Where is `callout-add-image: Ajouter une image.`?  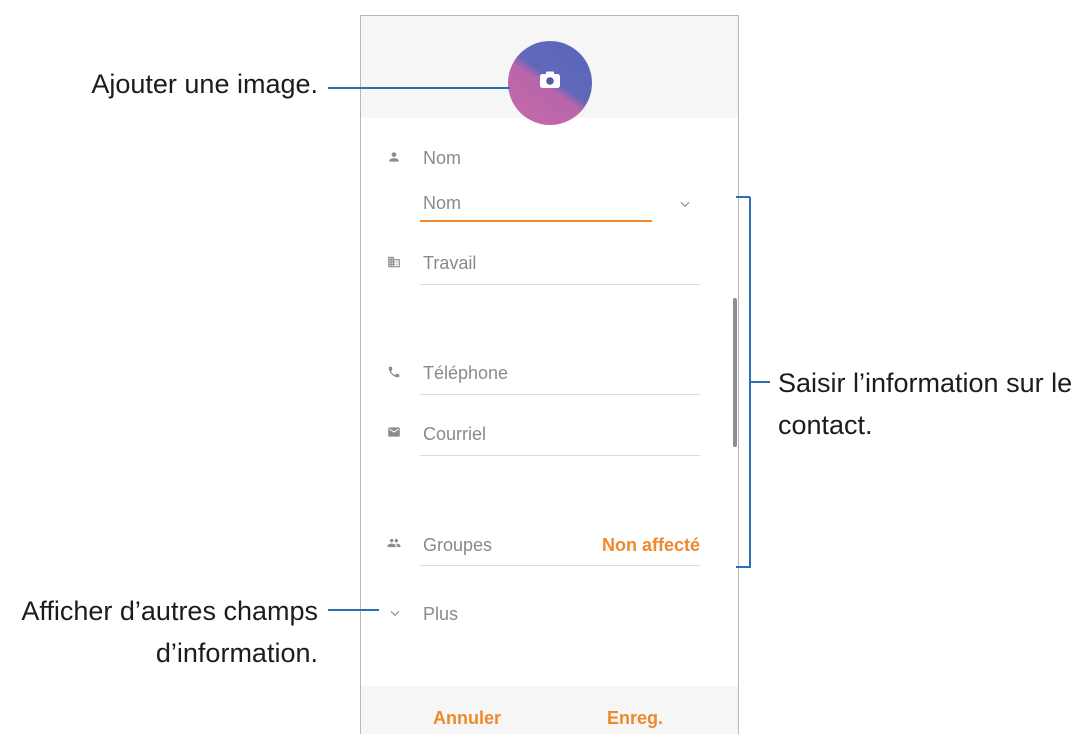
callout-add-image: Ajouter une image. is located at coordinates (204, 84).